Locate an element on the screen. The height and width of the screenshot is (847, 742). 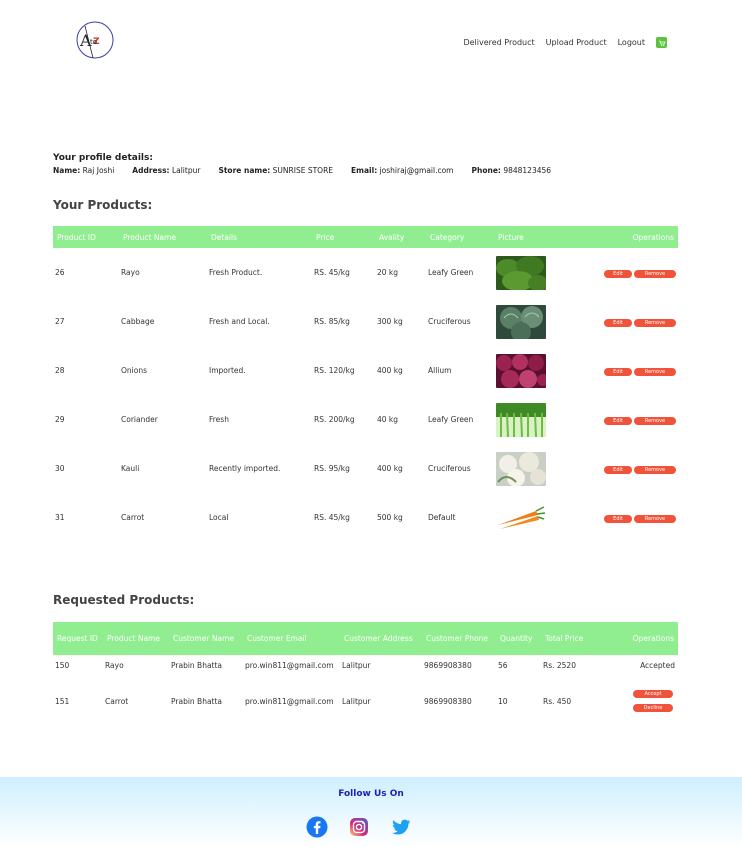
cart-icon is located at coordinates (661, 42).